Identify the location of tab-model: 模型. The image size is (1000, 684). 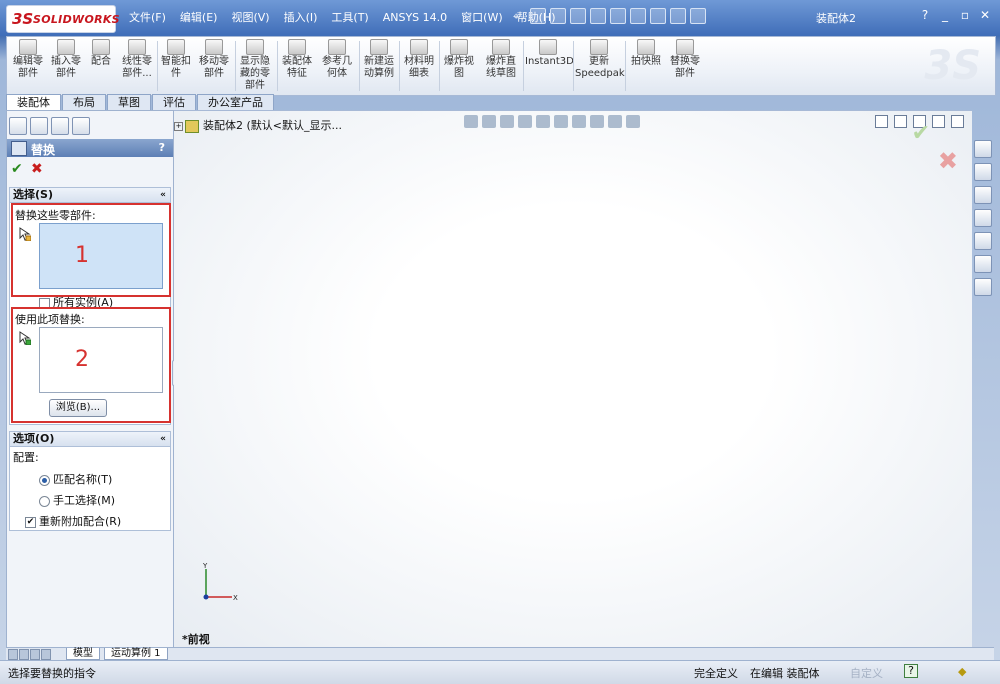
(83, 654).